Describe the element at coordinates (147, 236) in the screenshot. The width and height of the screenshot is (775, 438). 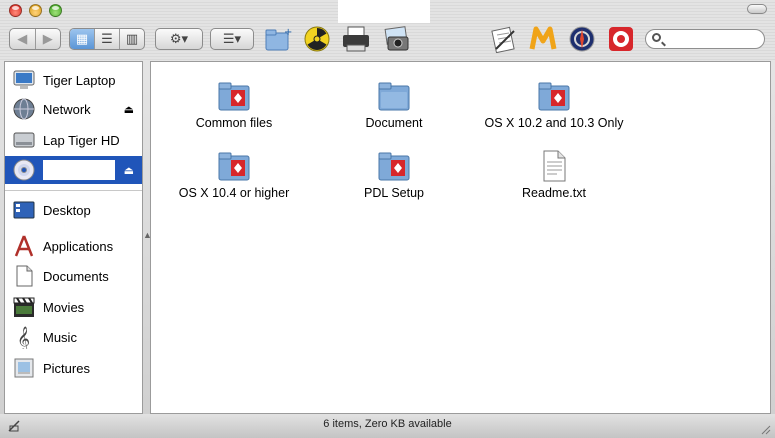
I see `sidebar-splitter-handle: ▲` at that location.